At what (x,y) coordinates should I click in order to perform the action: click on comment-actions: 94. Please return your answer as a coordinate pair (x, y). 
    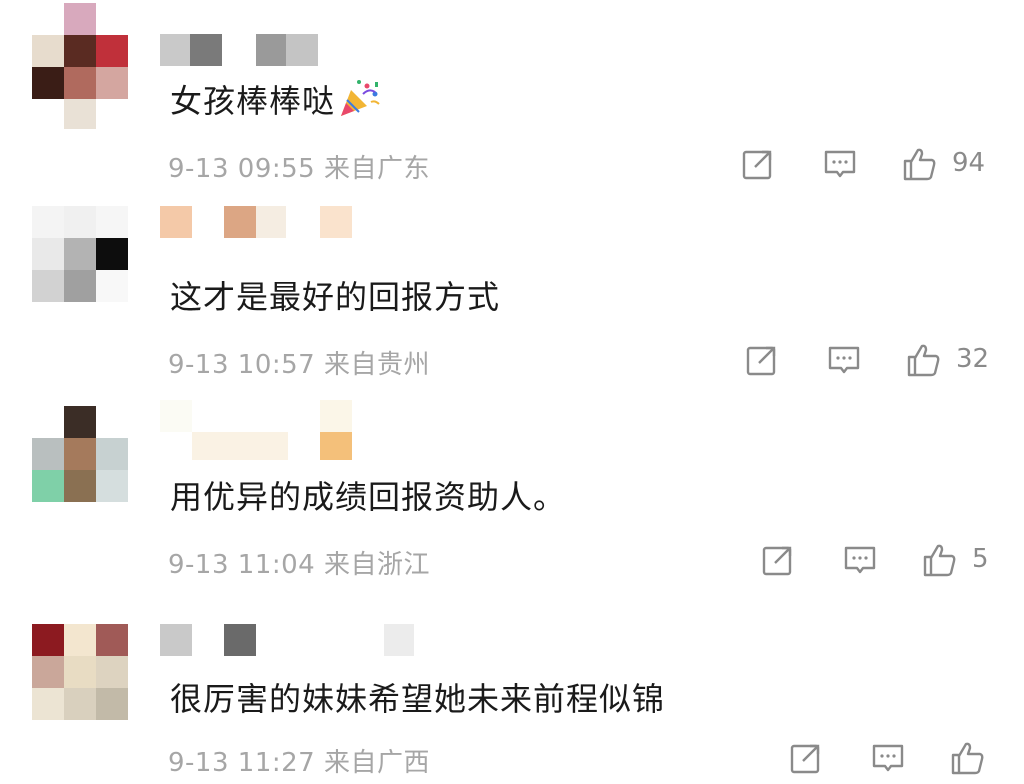
    Looking at the image, I should click on (870, 166).